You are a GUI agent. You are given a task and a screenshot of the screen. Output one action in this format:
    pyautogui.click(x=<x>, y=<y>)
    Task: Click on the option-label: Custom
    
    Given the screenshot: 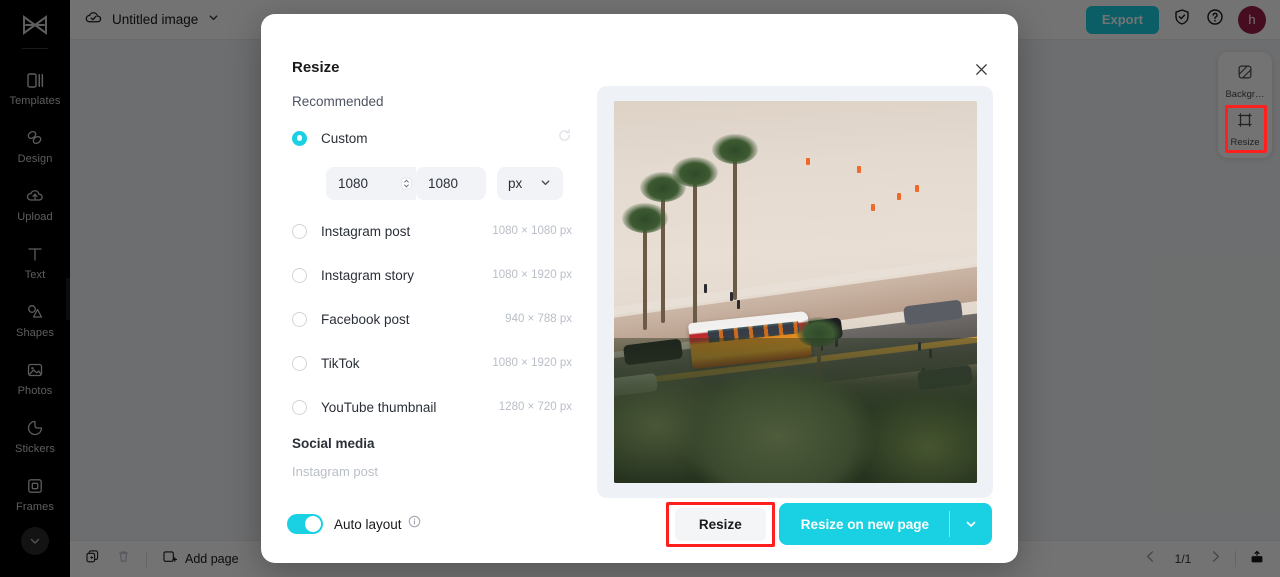 What is the action you would take?
    pyautogui.click(x=344, y=138)
    